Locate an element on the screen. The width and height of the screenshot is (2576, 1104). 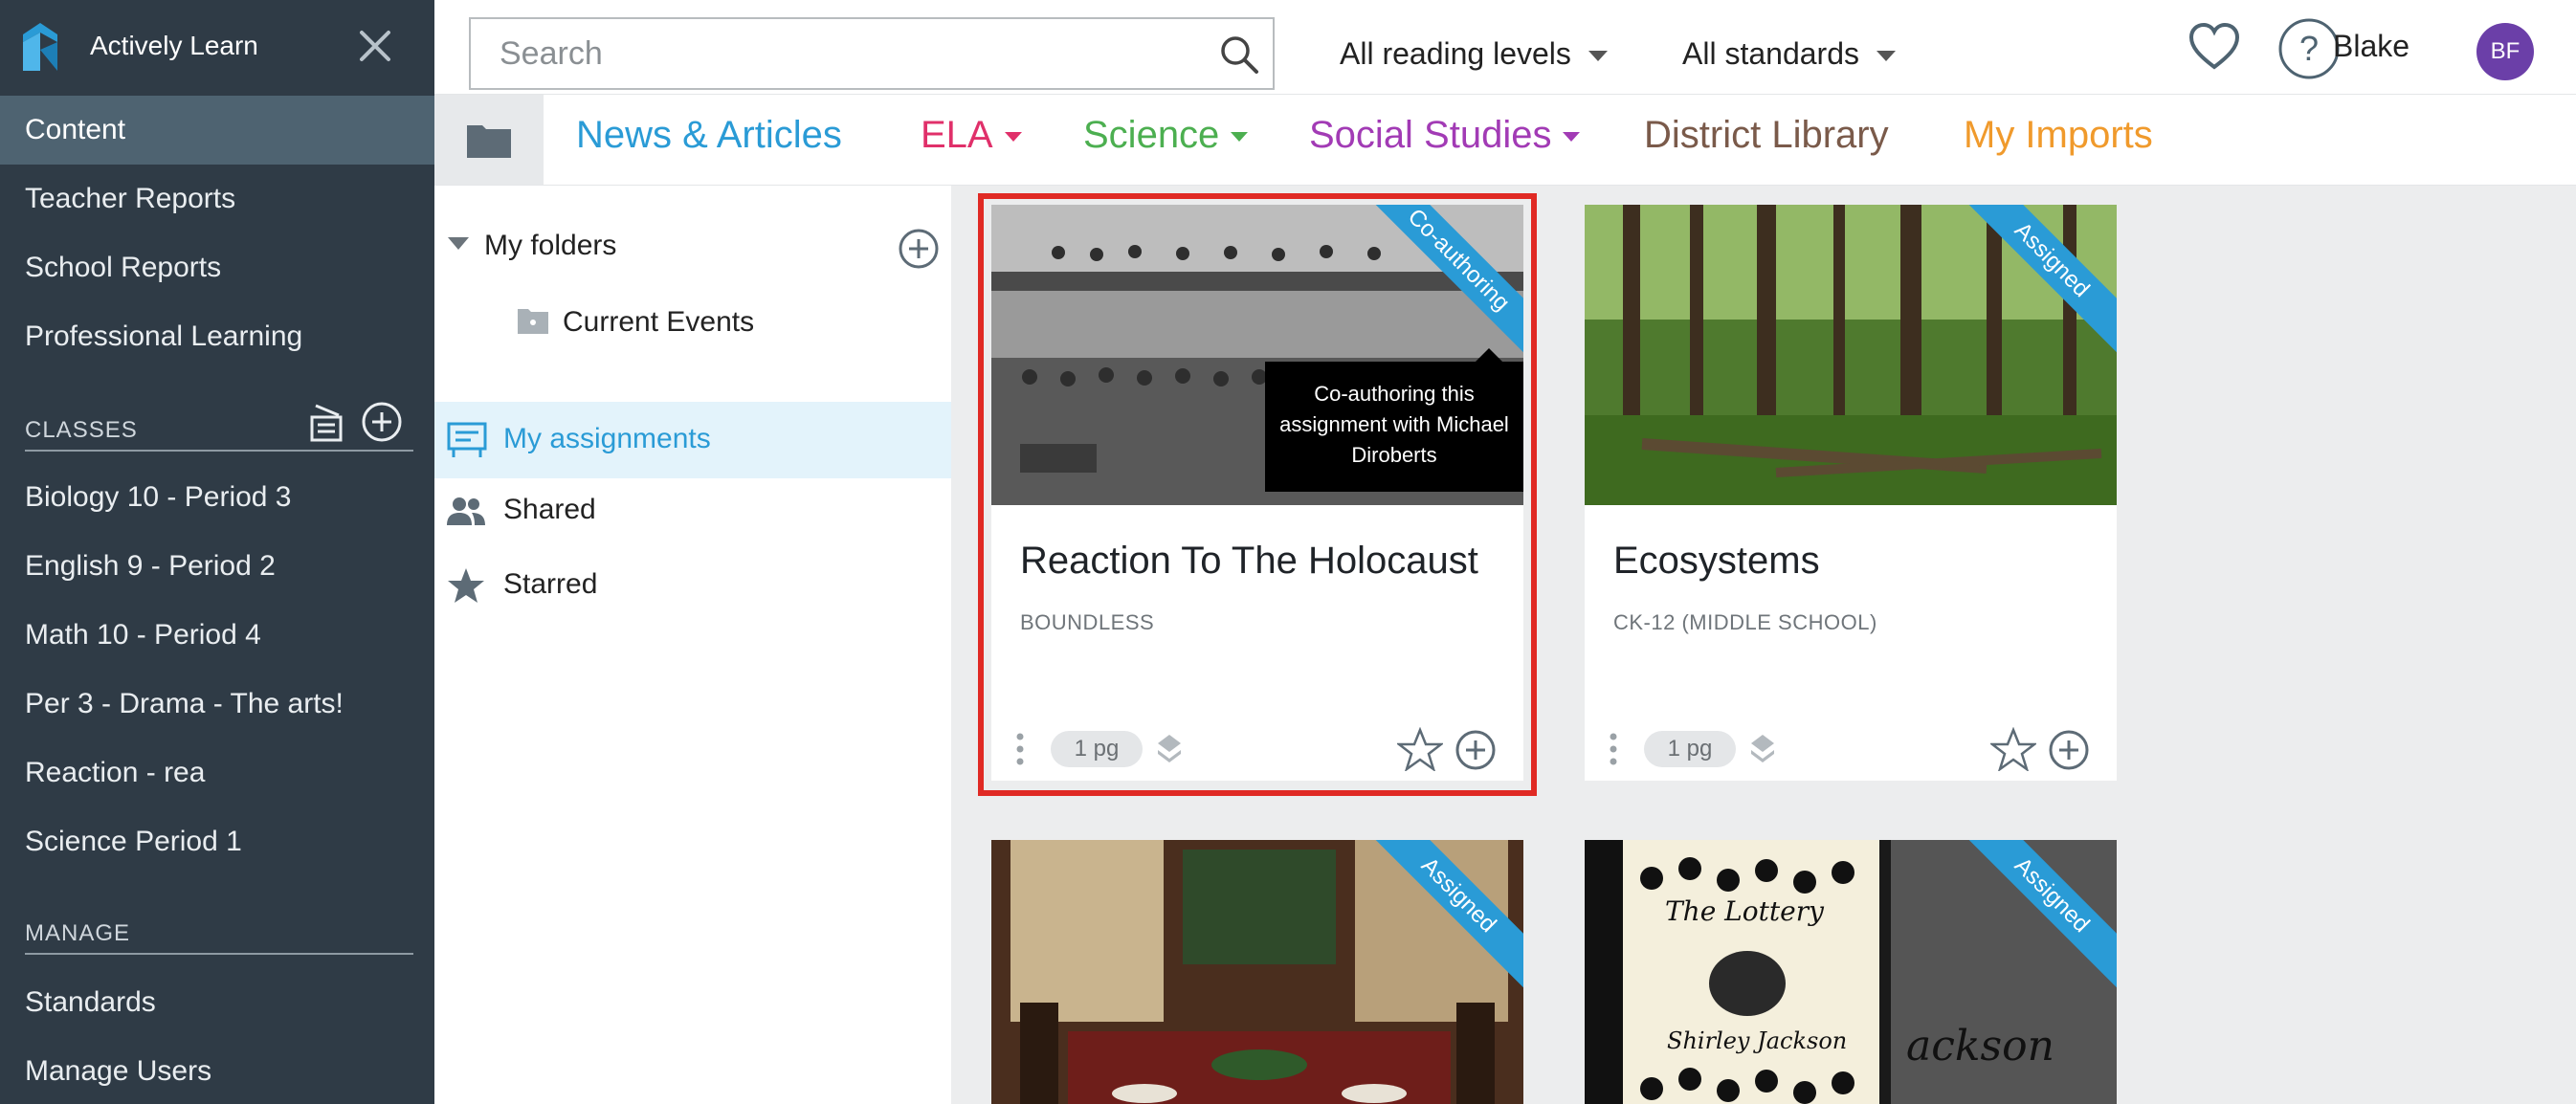
cover-author: Shirley Jackson is located at coordinates (1757, 1041).